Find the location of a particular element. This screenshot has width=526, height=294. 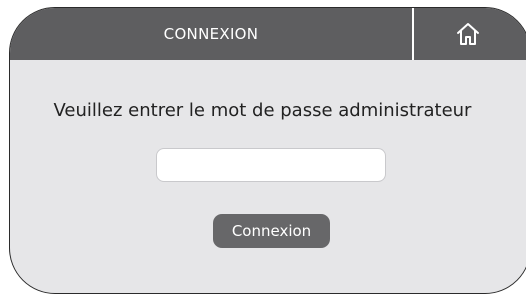

home-icon is located at coordinates (468, 34).